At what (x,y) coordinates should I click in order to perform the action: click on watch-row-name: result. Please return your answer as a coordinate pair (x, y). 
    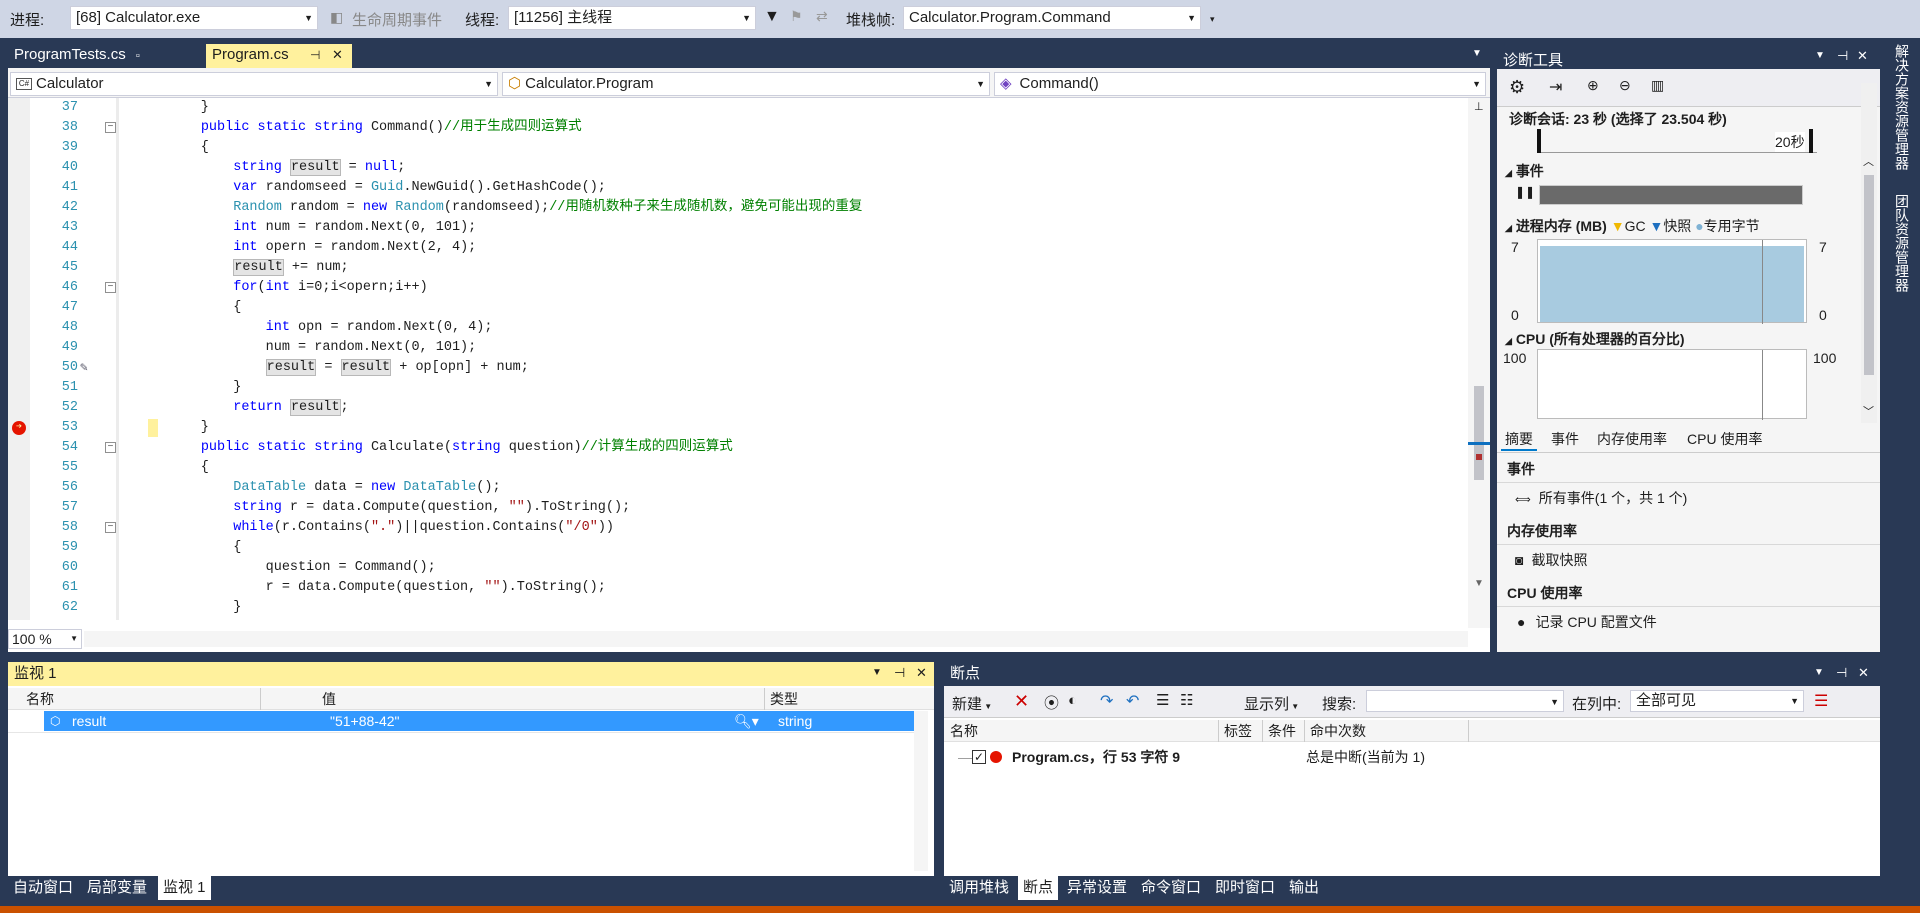
    Looking at the image, I should click on (89, 721).